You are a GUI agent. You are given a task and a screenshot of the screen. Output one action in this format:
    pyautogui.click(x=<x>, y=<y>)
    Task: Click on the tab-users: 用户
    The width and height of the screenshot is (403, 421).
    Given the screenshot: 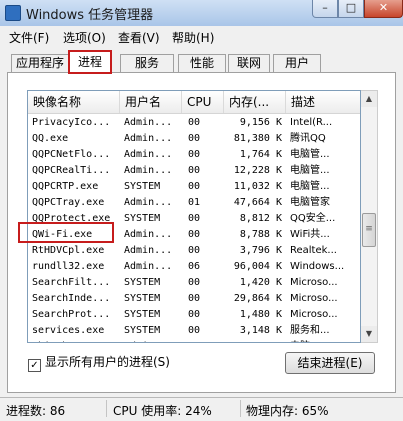 What is the action you would take?
    pyautogui.click(x=297, y=63)
    